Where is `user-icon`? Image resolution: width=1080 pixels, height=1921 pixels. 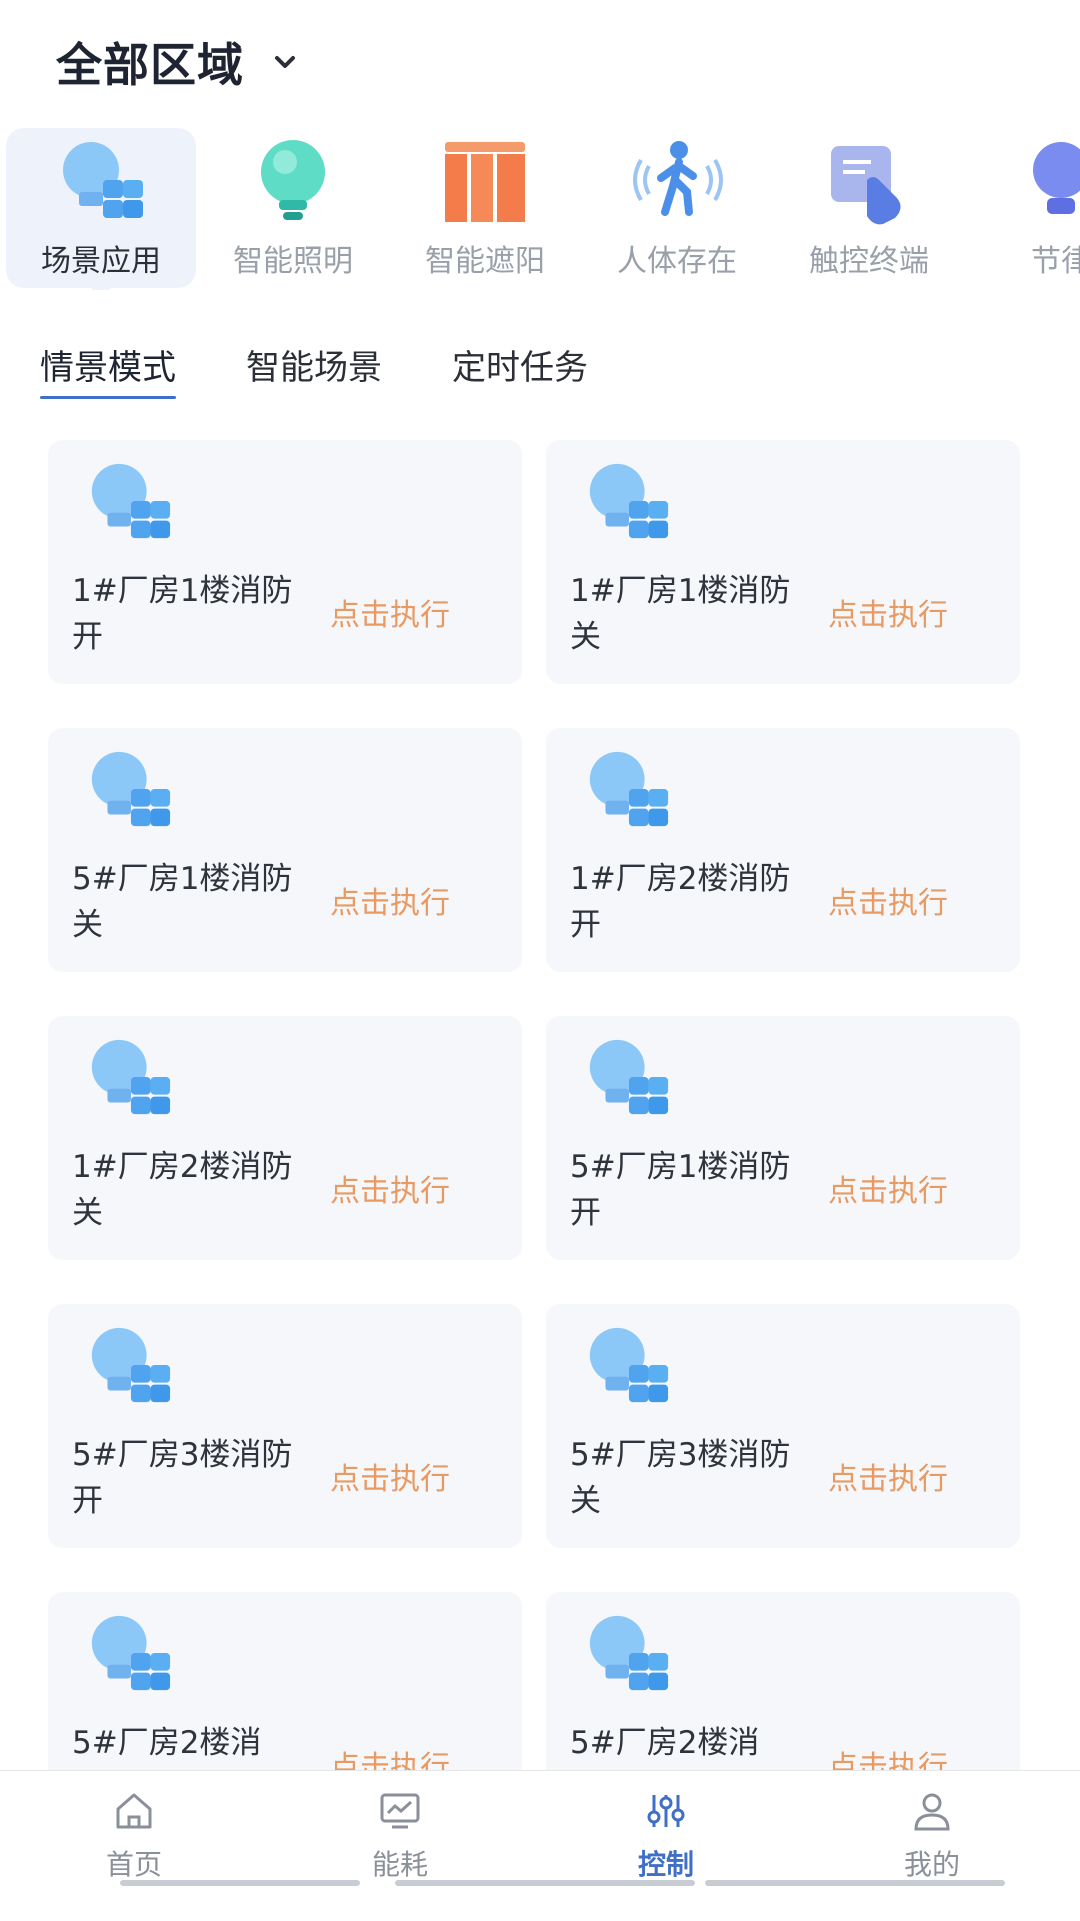 user-icon is located at coordinates (932, 1811).